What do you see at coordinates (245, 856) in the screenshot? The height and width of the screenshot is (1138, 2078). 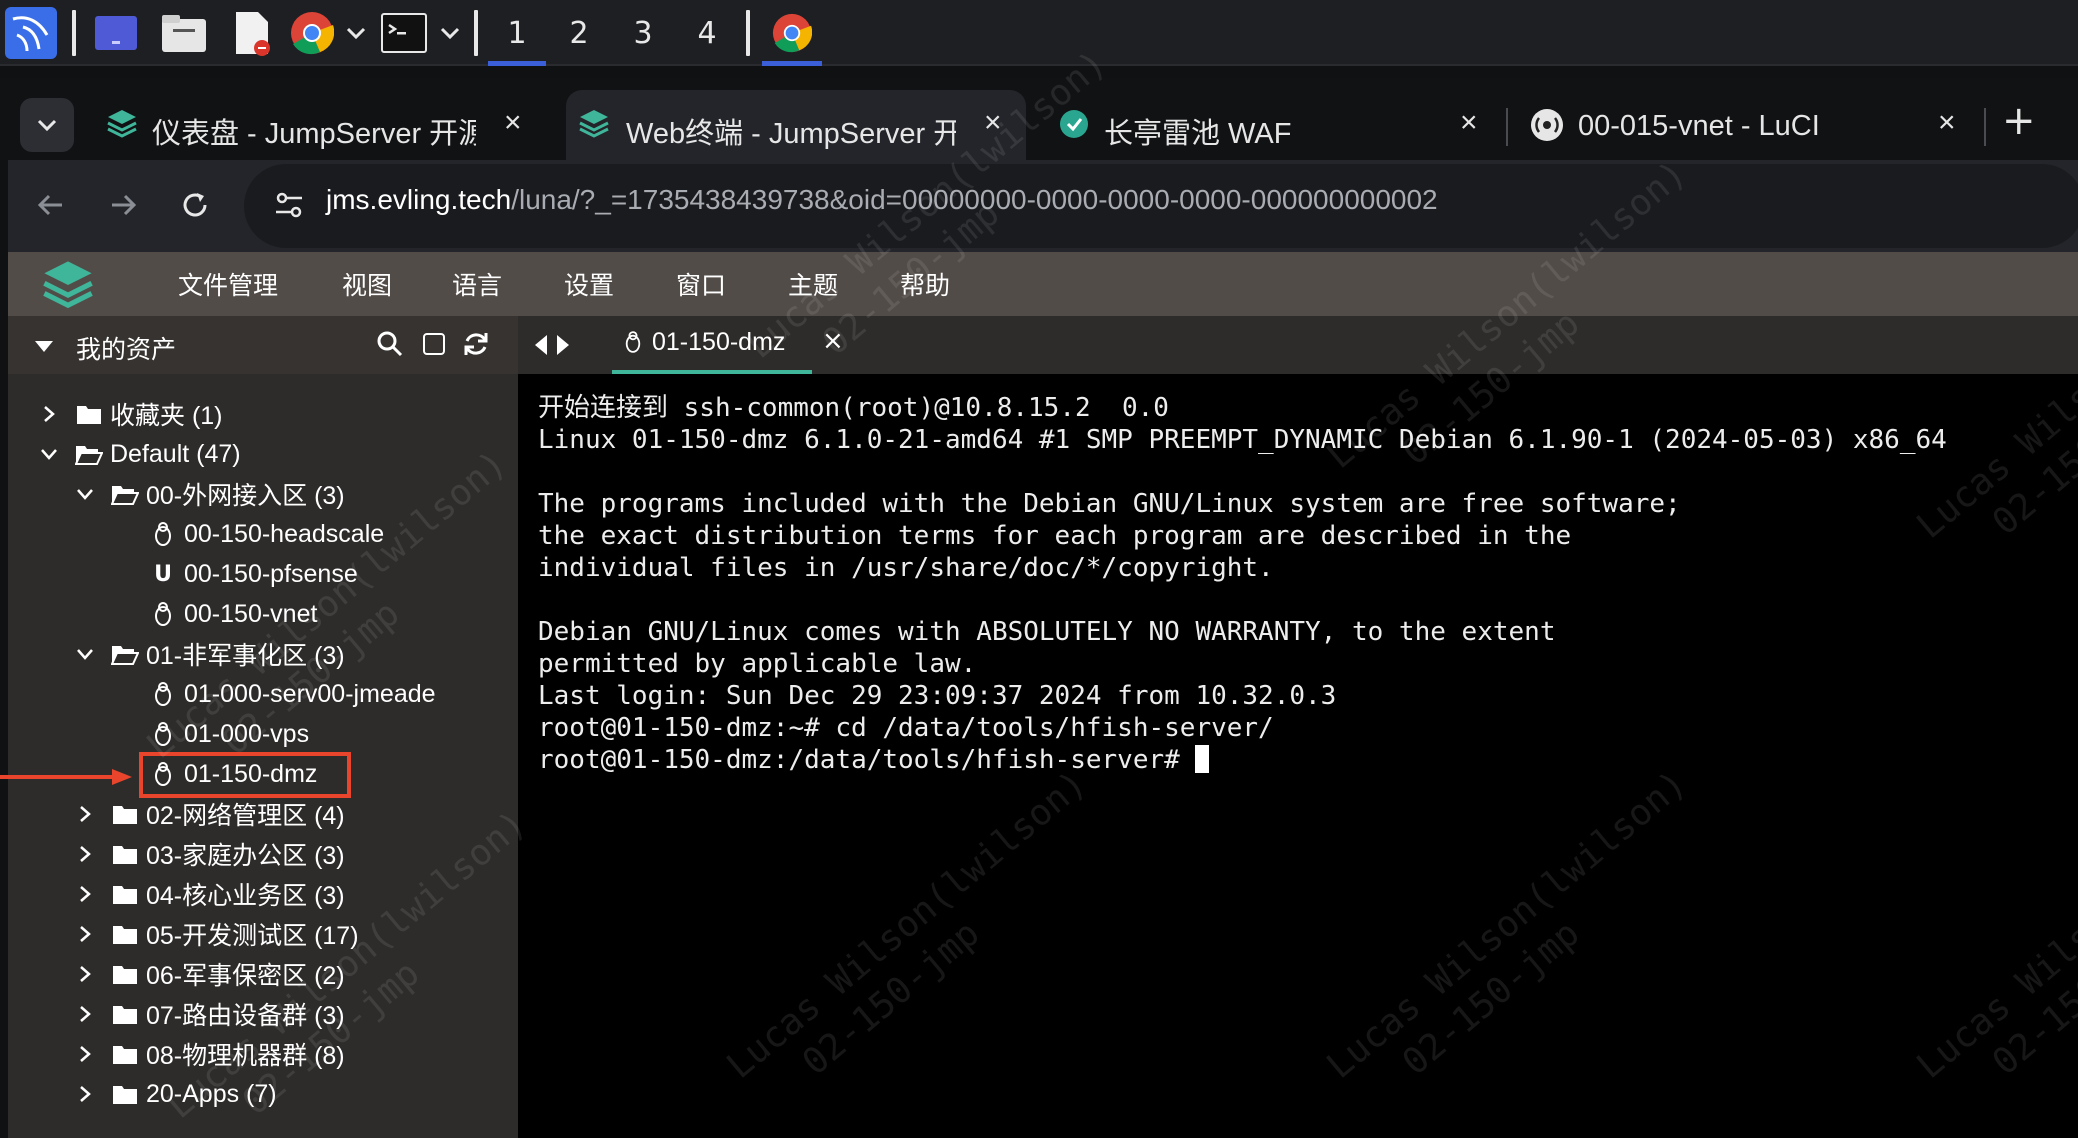 I see `tree-item-label: 03-家庭办公区 (3)` at bounding box center [245, 856].